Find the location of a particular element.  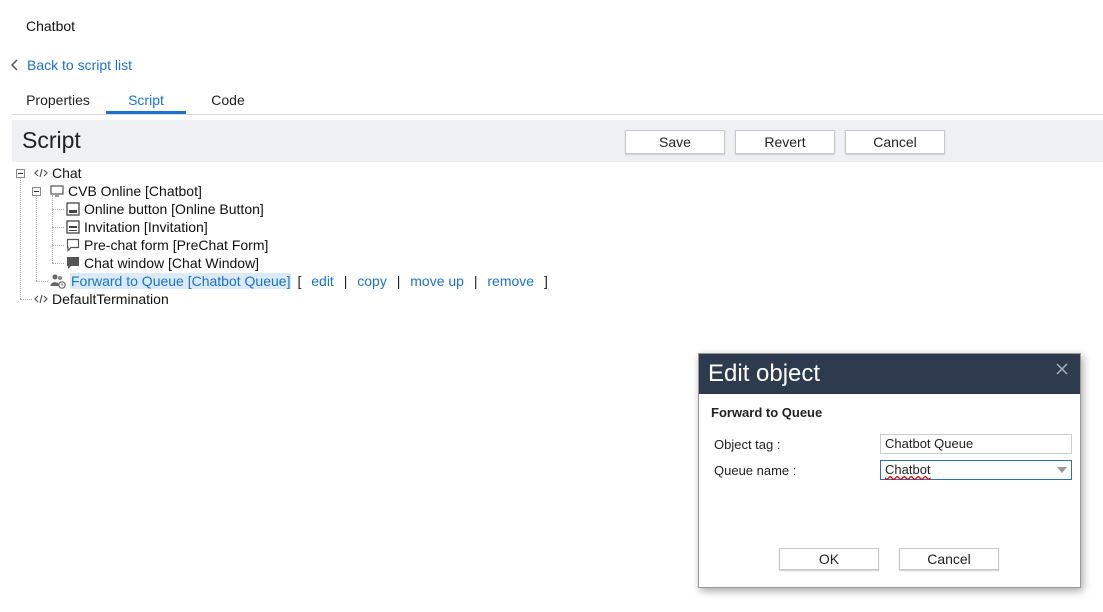

invitation-icon is located at coordinates (73, 227).